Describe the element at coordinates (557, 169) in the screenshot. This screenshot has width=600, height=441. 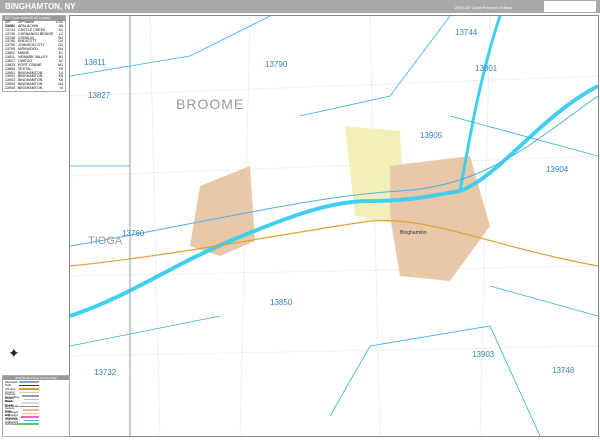
I see `zip-label: 13904` at that location.